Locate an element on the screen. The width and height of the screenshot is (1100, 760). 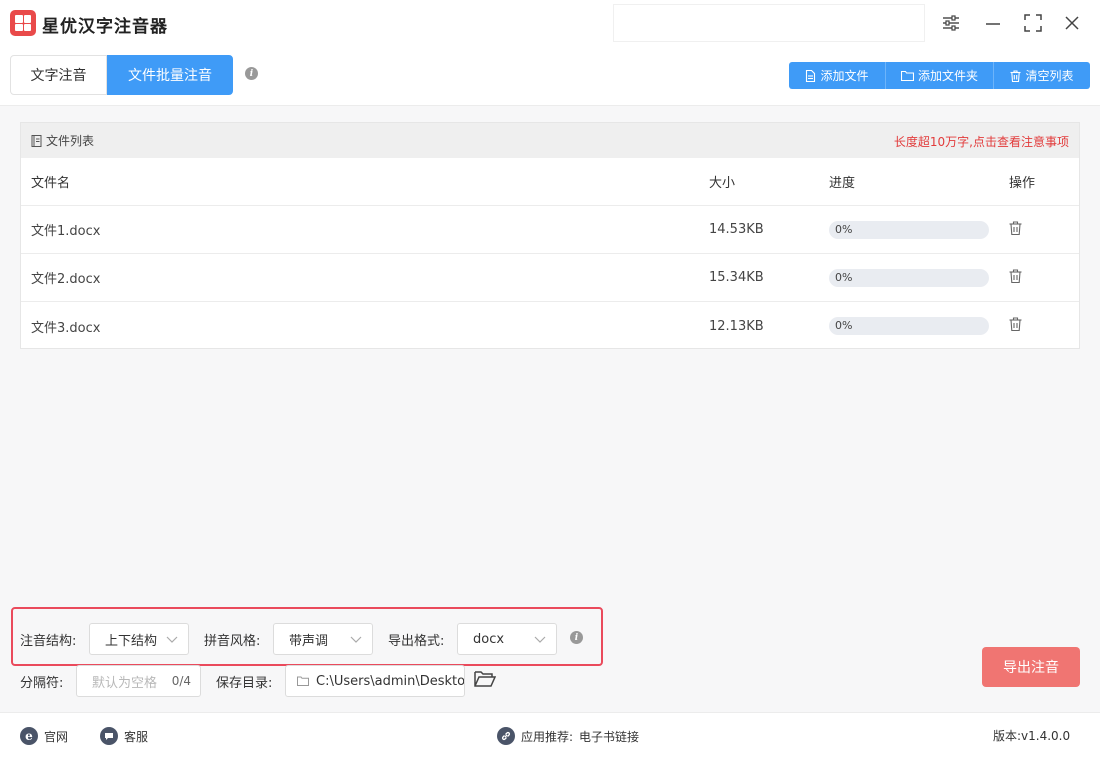
column-size: 大小 is located at coordinates (722, 183).